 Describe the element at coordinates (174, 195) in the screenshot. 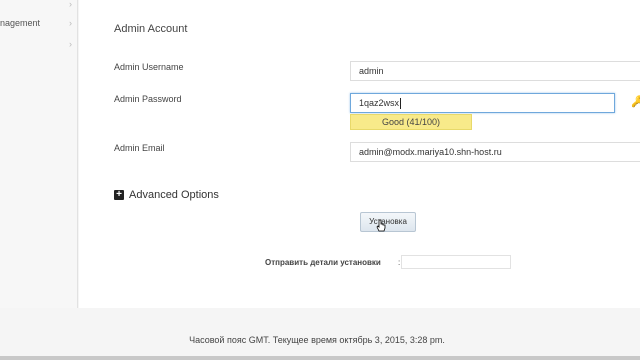

I see `advanced-options-label: Advanced Options` at that location.